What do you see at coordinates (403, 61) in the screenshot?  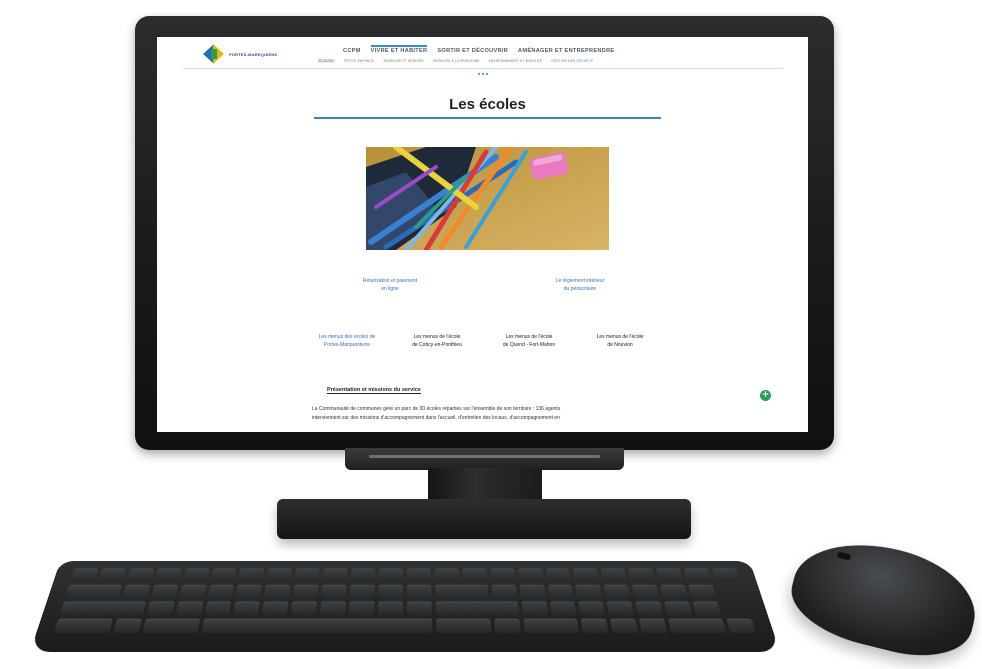 I see `subnav-item-jeunesse-seniors: JEUNESSE ET SENIORS` at bounding box center [403, 61].